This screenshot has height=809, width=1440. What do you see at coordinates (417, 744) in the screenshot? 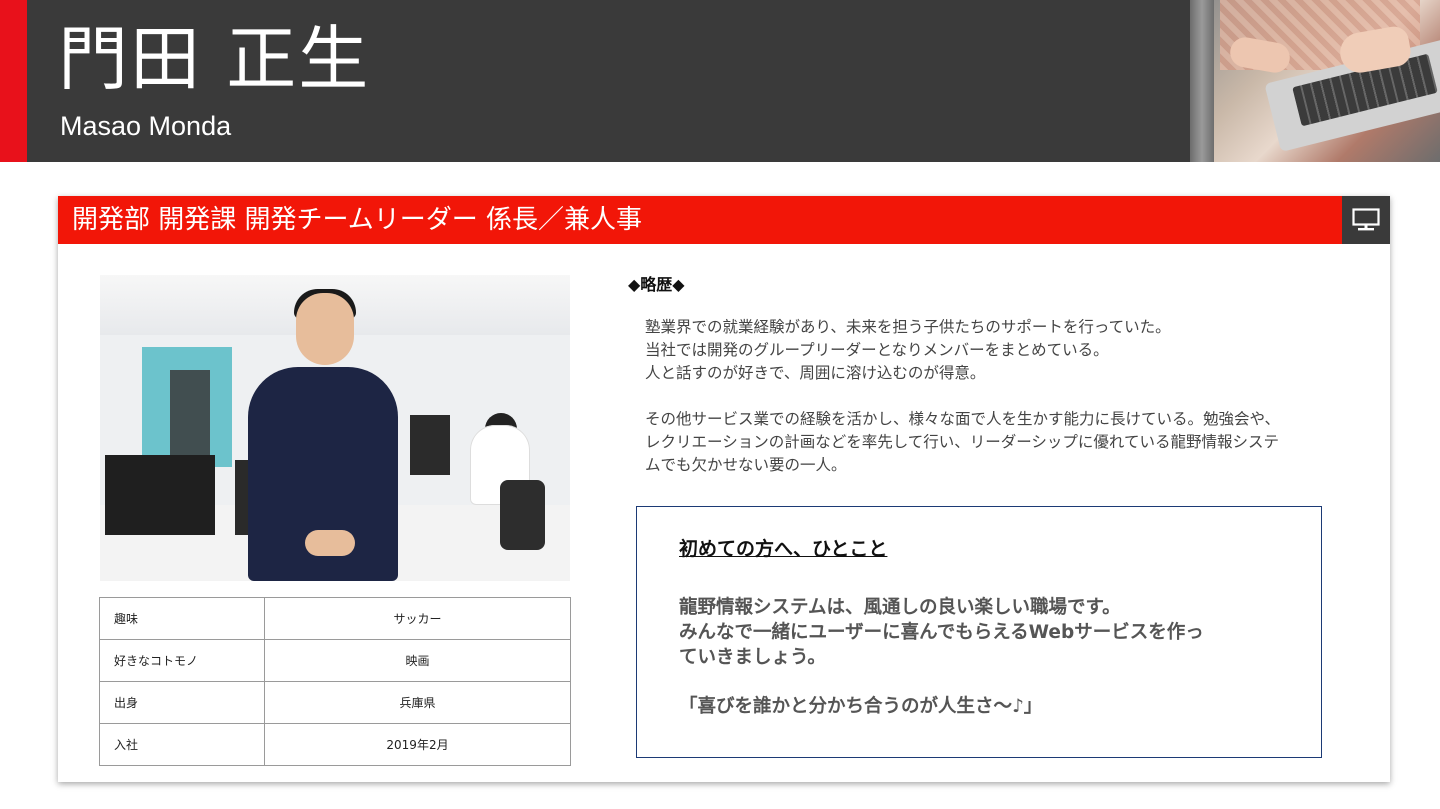
I see `table-value: 2019年2月` at bounding box center [417, 744].